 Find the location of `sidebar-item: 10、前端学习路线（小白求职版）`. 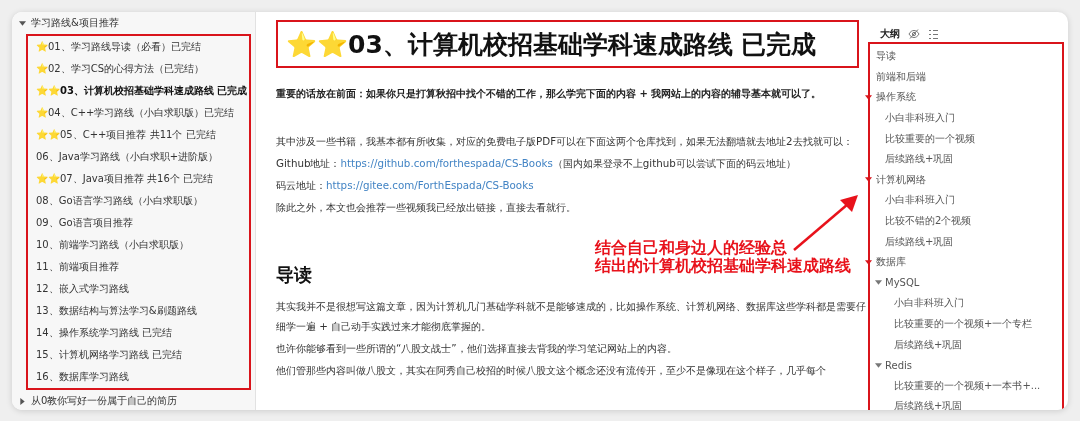

sidebar-item: 10、前端学习路线（小白求职版） is located at coordinates (112, 245).